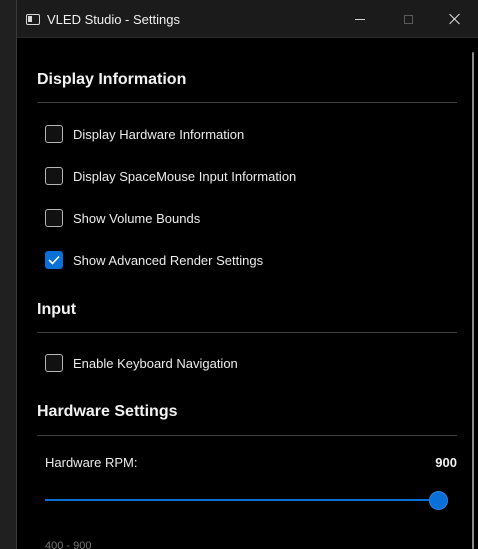 This screenshot has width=478, height=549. What do you see at coordinates (57, 309) in the screenshot?
I see `section-title-input: Input` at bounding box center [57, 309].